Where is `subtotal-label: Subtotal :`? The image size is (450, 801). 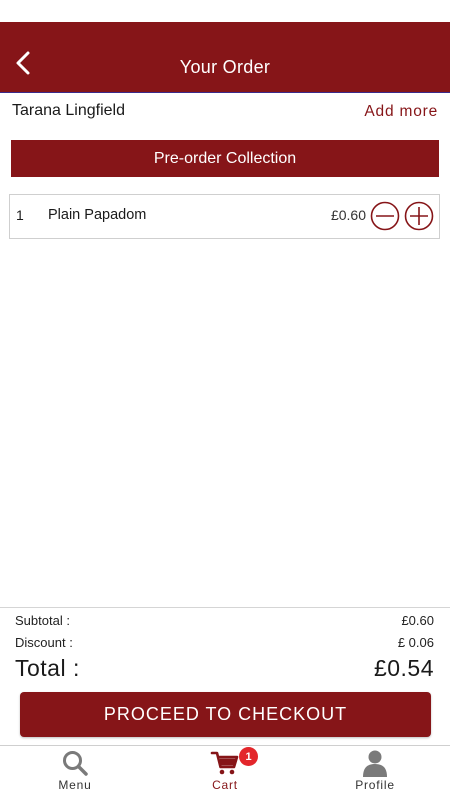 subtotal-label: Subtotal : is located at coordinates (42, 620).